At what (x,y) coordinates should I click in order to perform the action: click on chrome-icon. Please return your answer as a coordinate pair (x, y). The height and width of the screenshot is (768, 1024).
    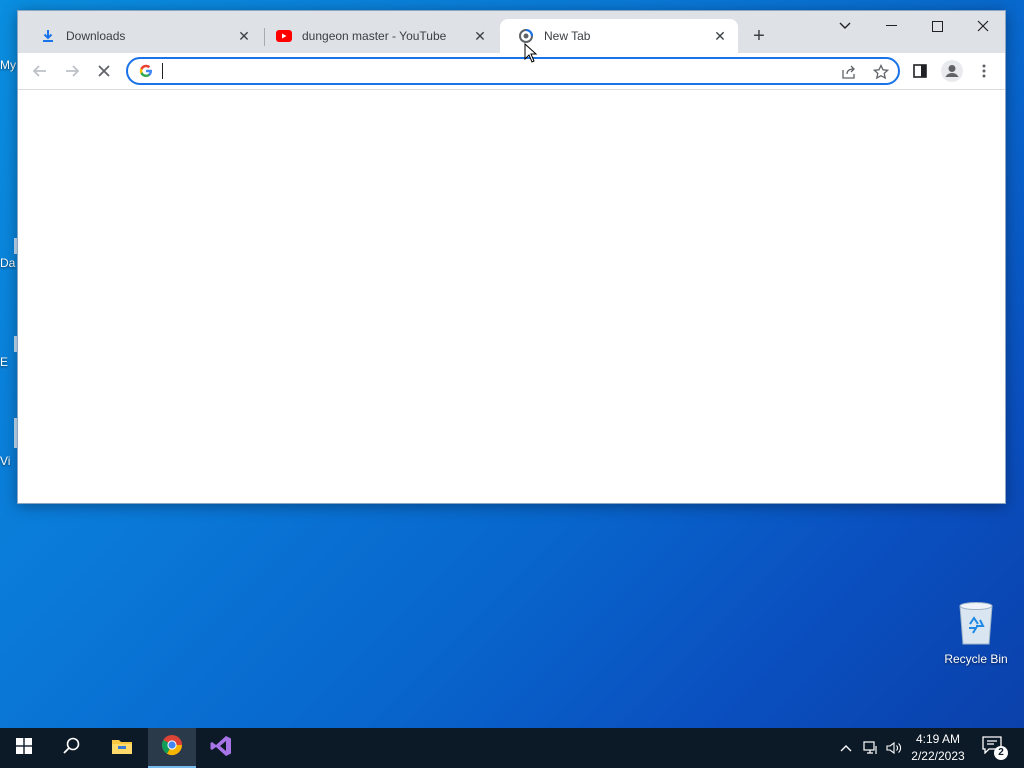
    Looking at the image, I should click on (172, 747).